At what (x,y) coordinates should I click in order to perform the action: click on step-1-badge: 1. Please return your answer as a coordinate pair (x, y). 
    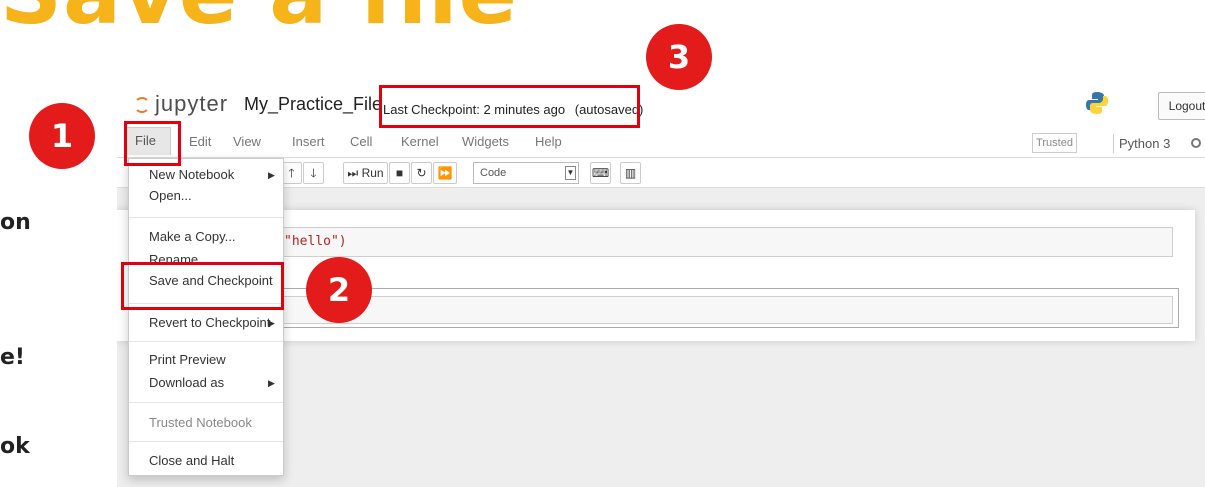
    Looking at the image, I should click on (62, 136).